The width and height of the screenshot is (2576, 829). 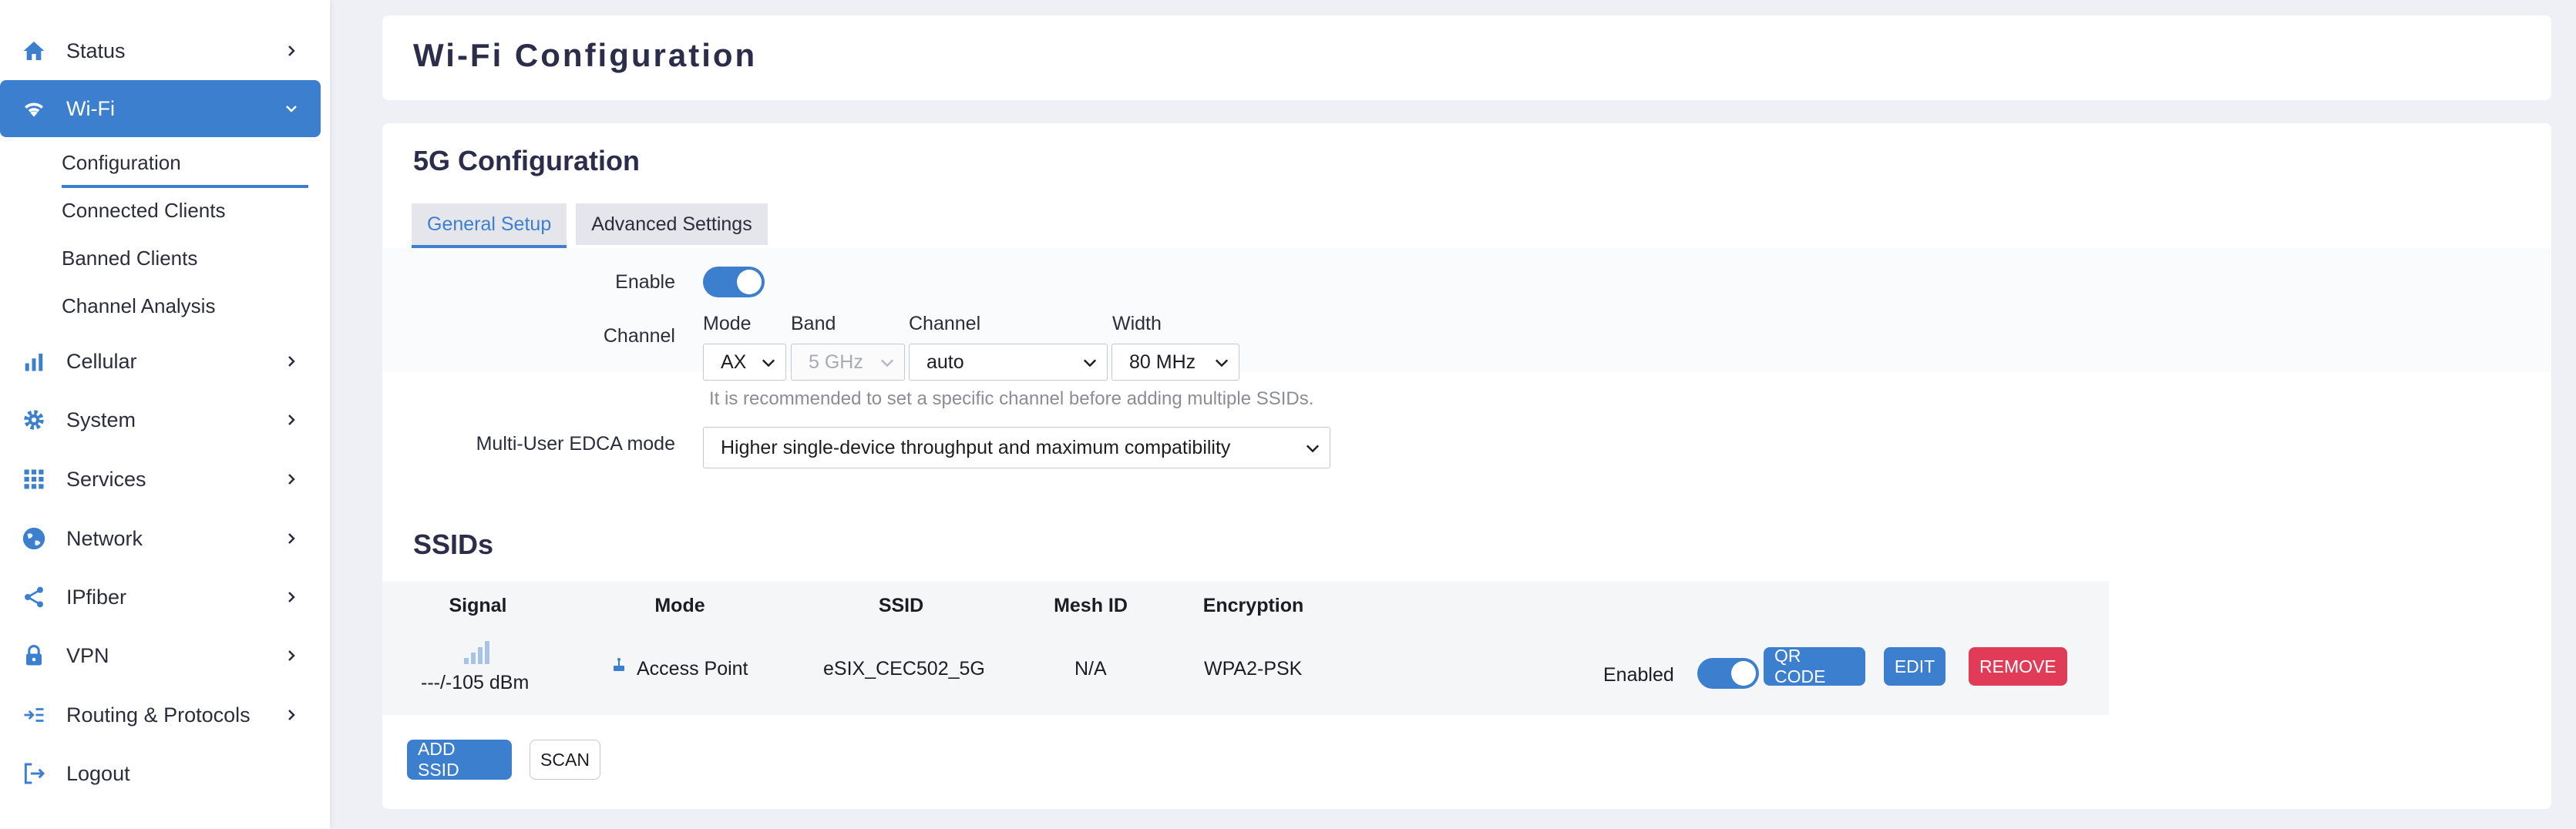 I want to click on lock-icon, so click(x=34, y=656).